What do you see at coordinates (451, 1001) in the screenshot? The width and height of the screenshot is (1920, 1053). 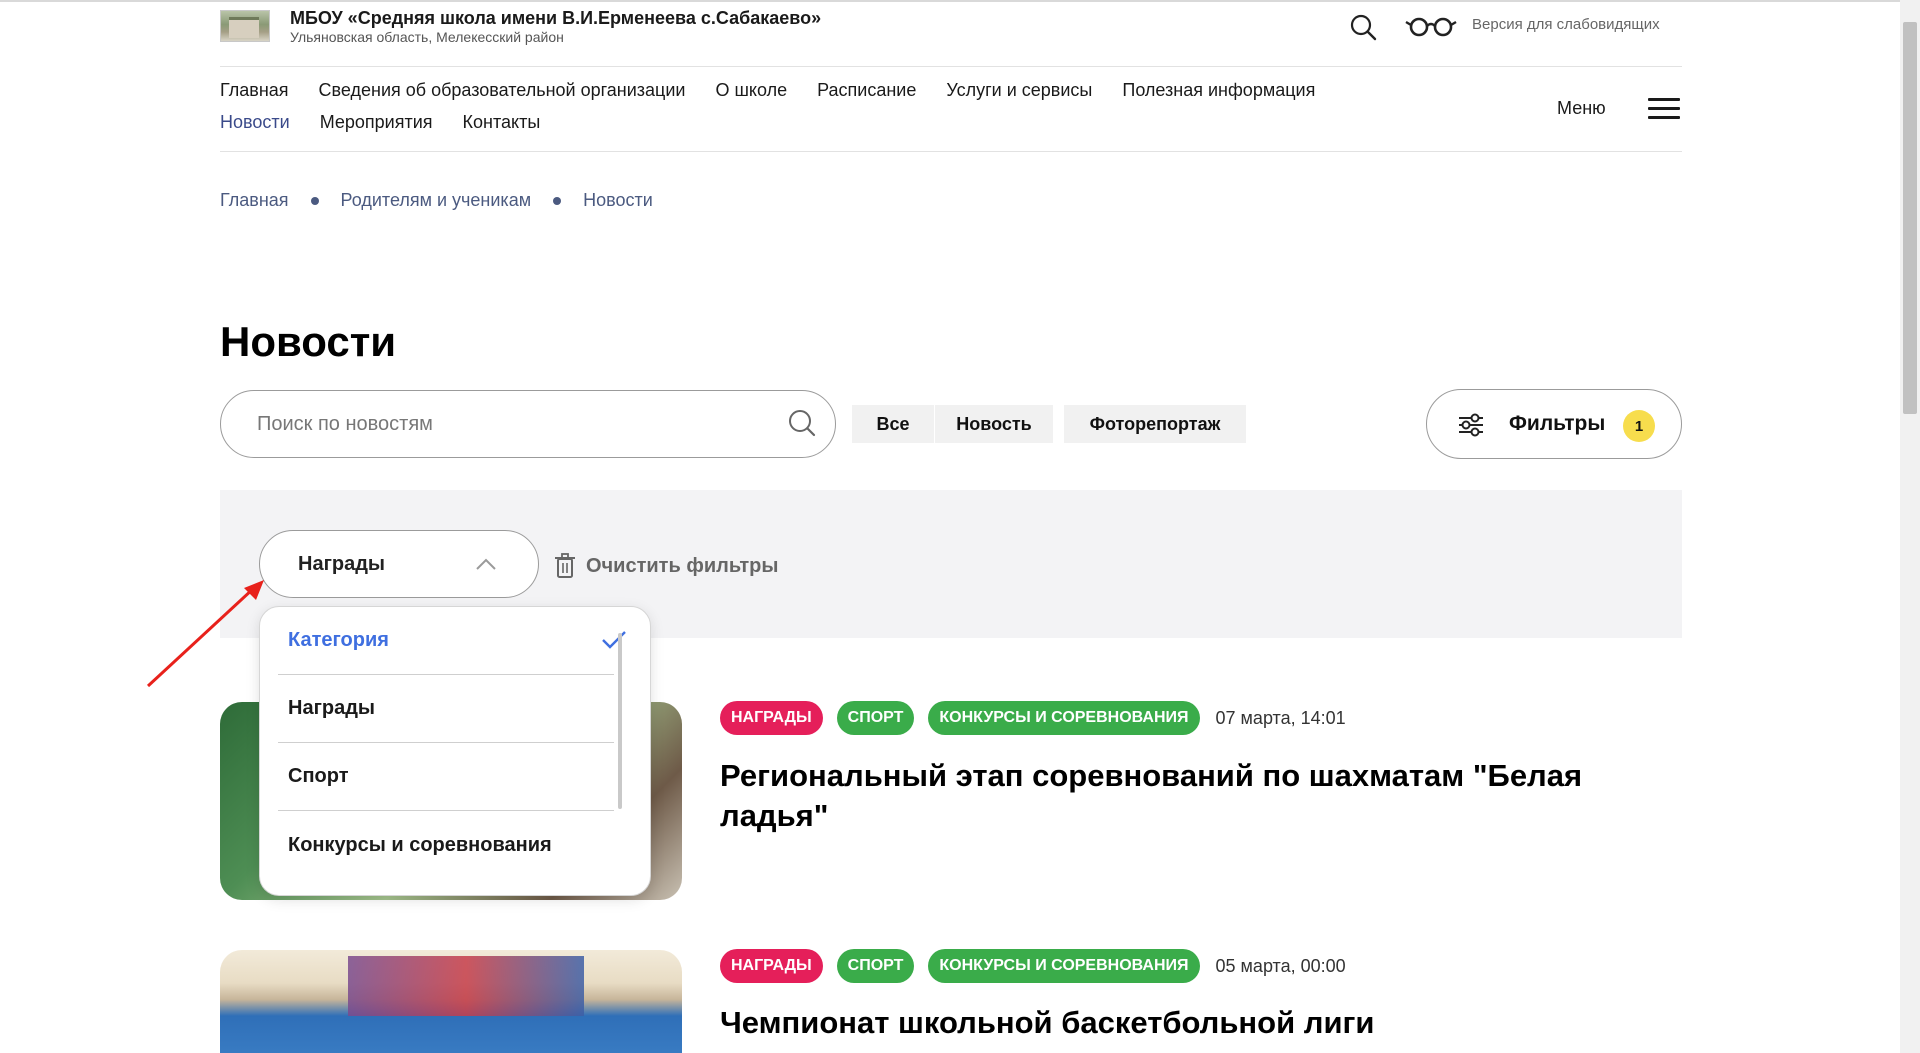 I see `news-image` at bounding box center [451, 1001].